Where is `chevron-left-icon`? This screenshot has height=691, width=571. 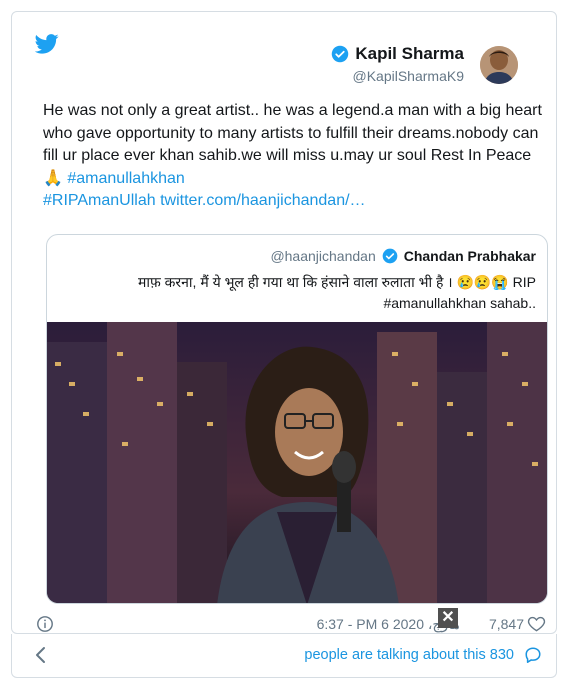 chevron-left-icon is located at coordinates (41, 655).